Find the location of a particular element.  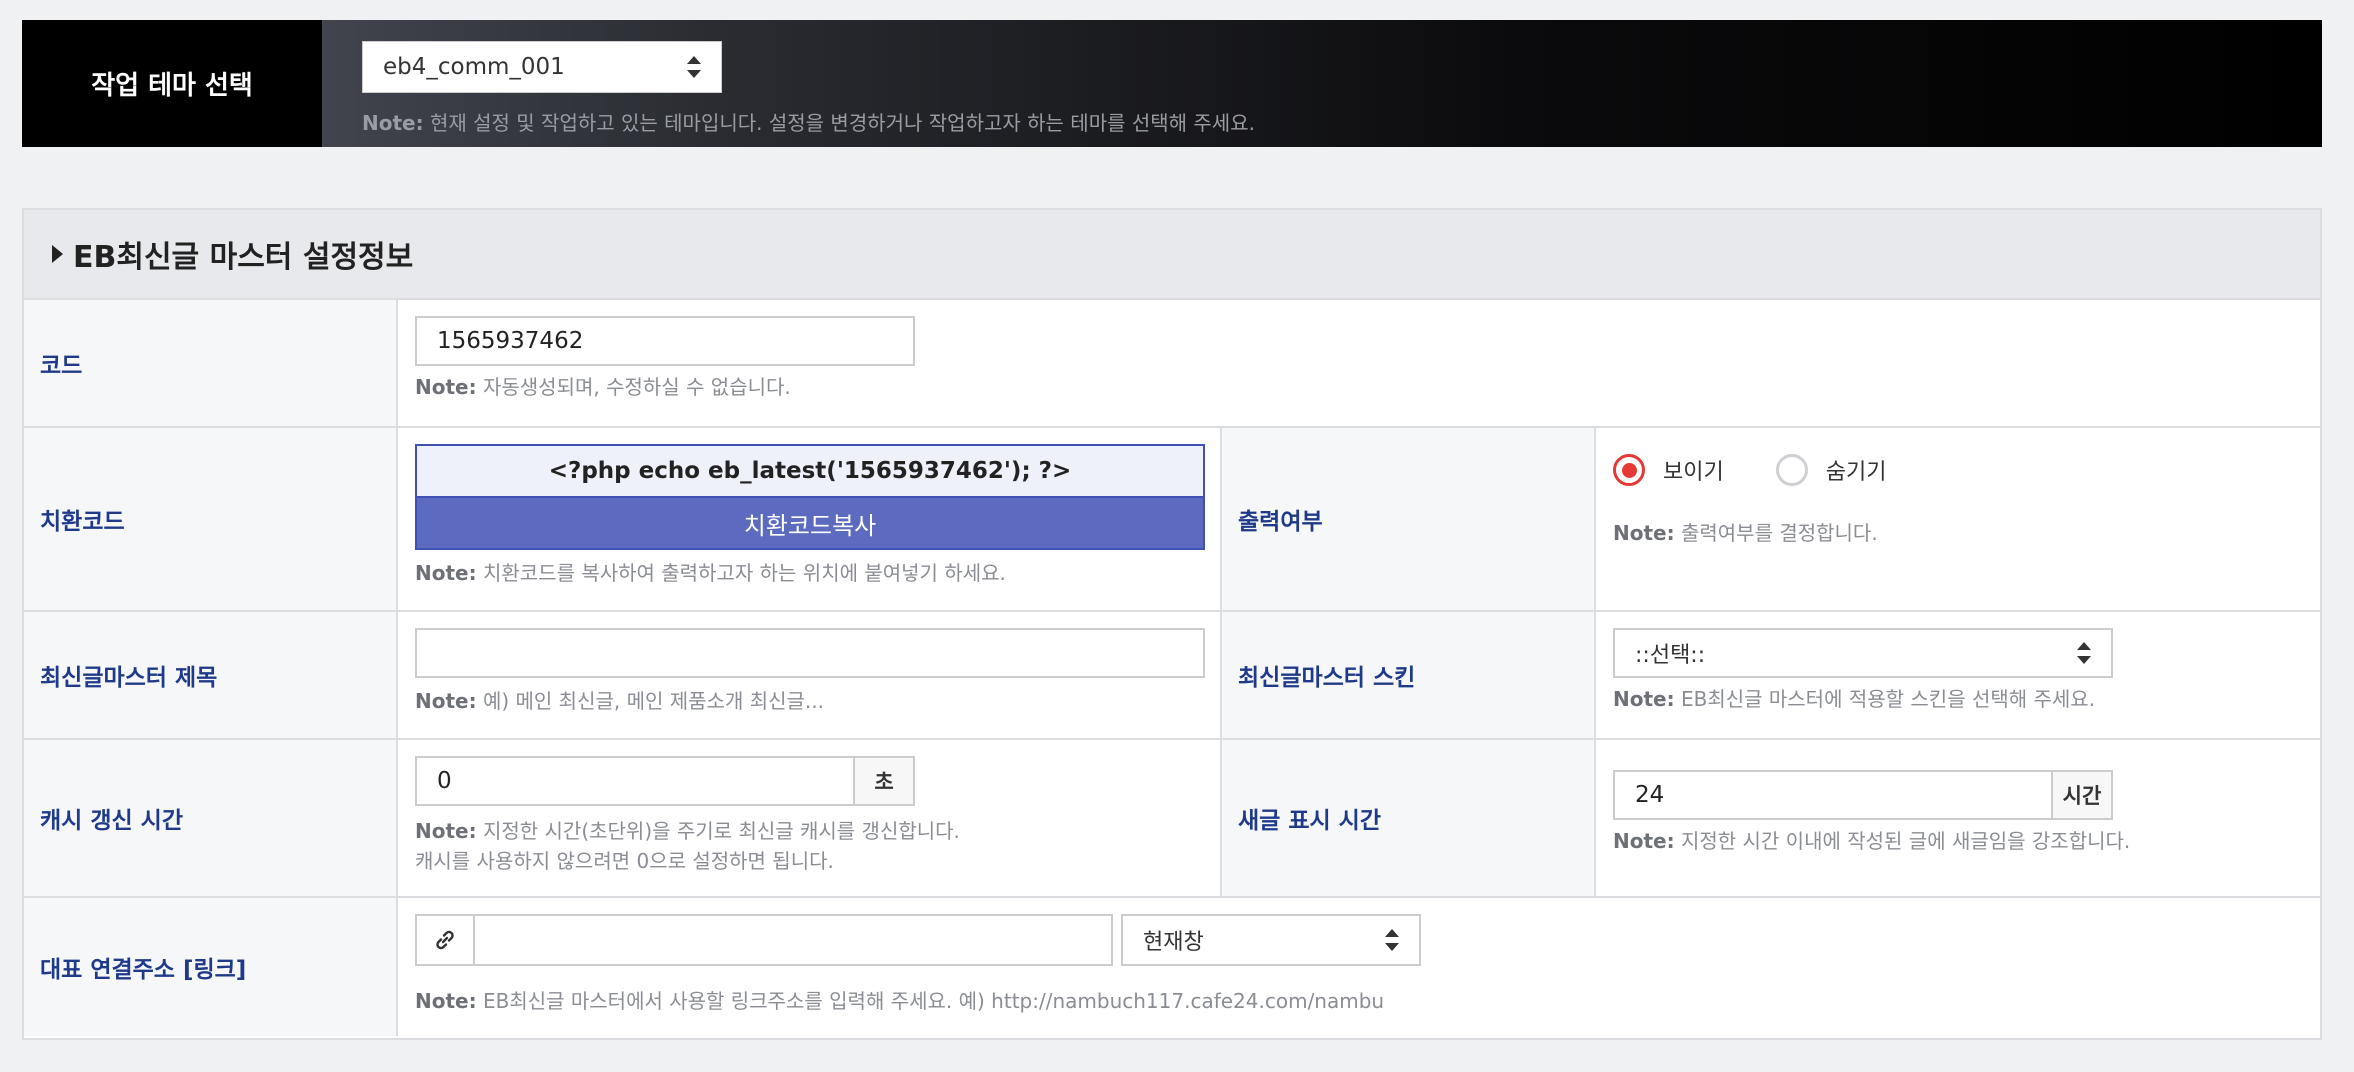

radio-show-label: 보이기 is located at coordinates (1693, 472).